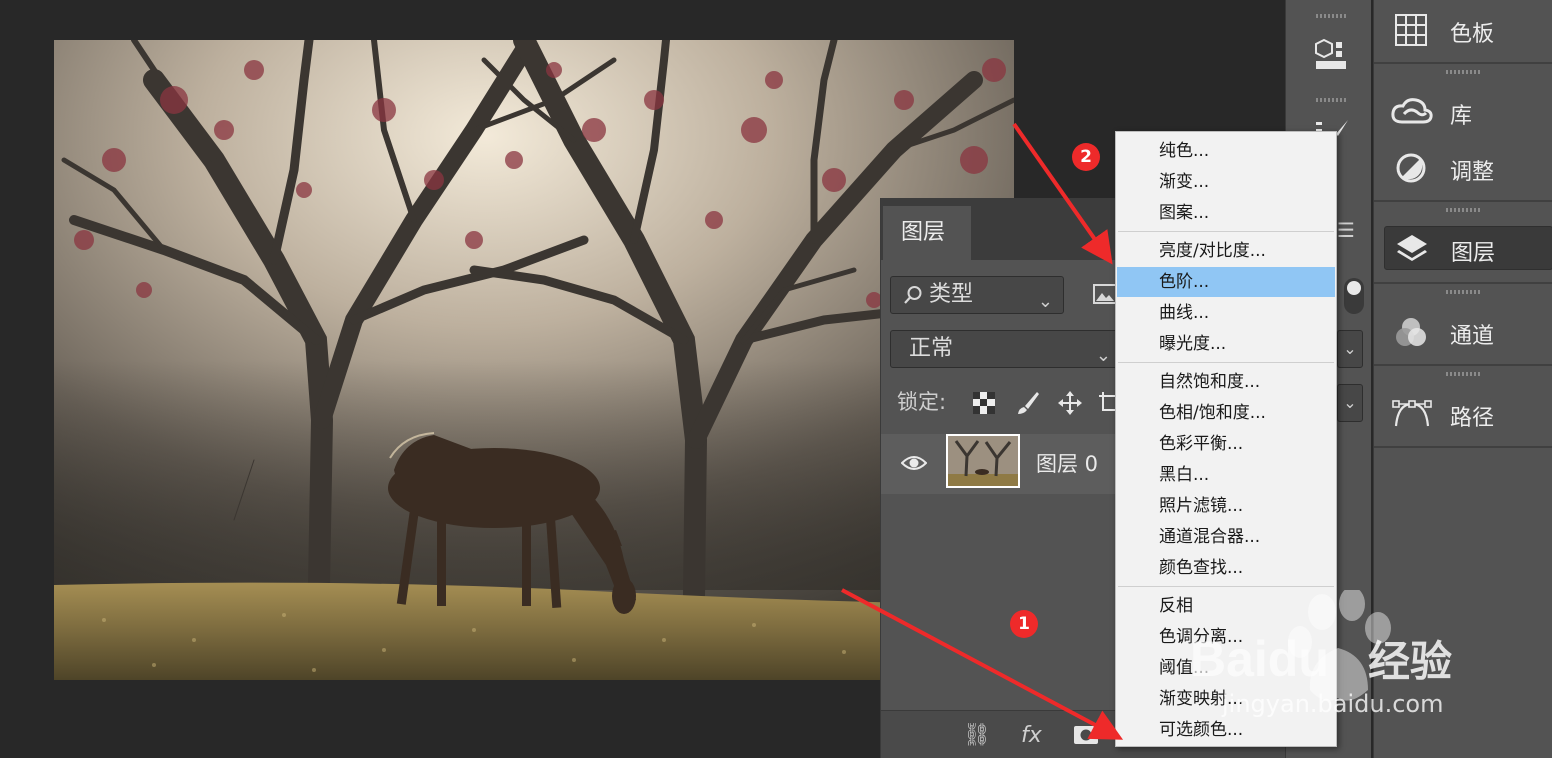 This screenshot has height=758, width=1552. Describe the element at coordinates (913, 295) in the screenshot. I see `search-icon` at that location.